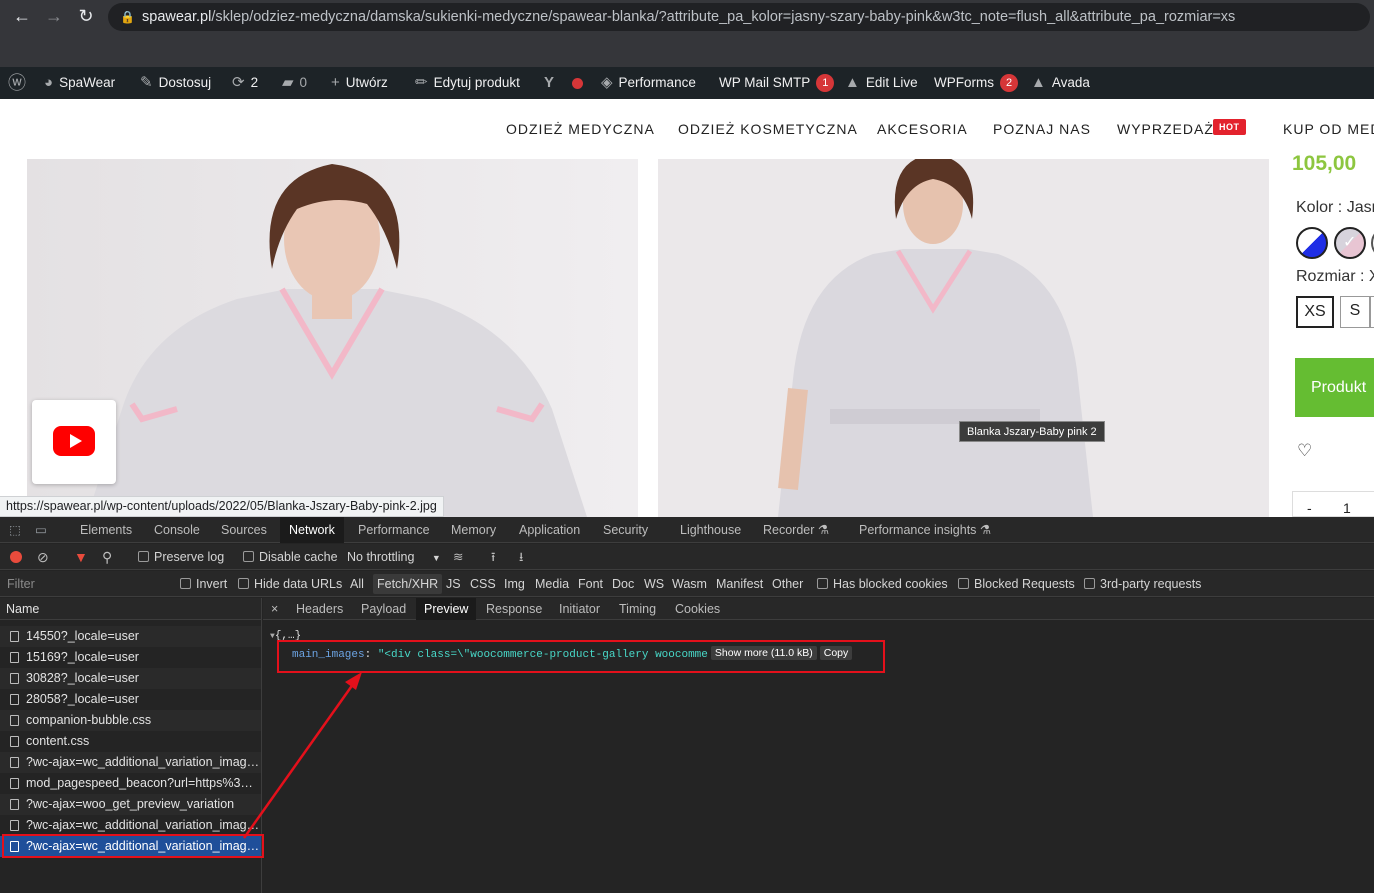 The width and height of the screenshot is (1374, 893). Describe the element at coordinates (244, 530) in the screenshot. I see `tab-sources: Sources` at that location.